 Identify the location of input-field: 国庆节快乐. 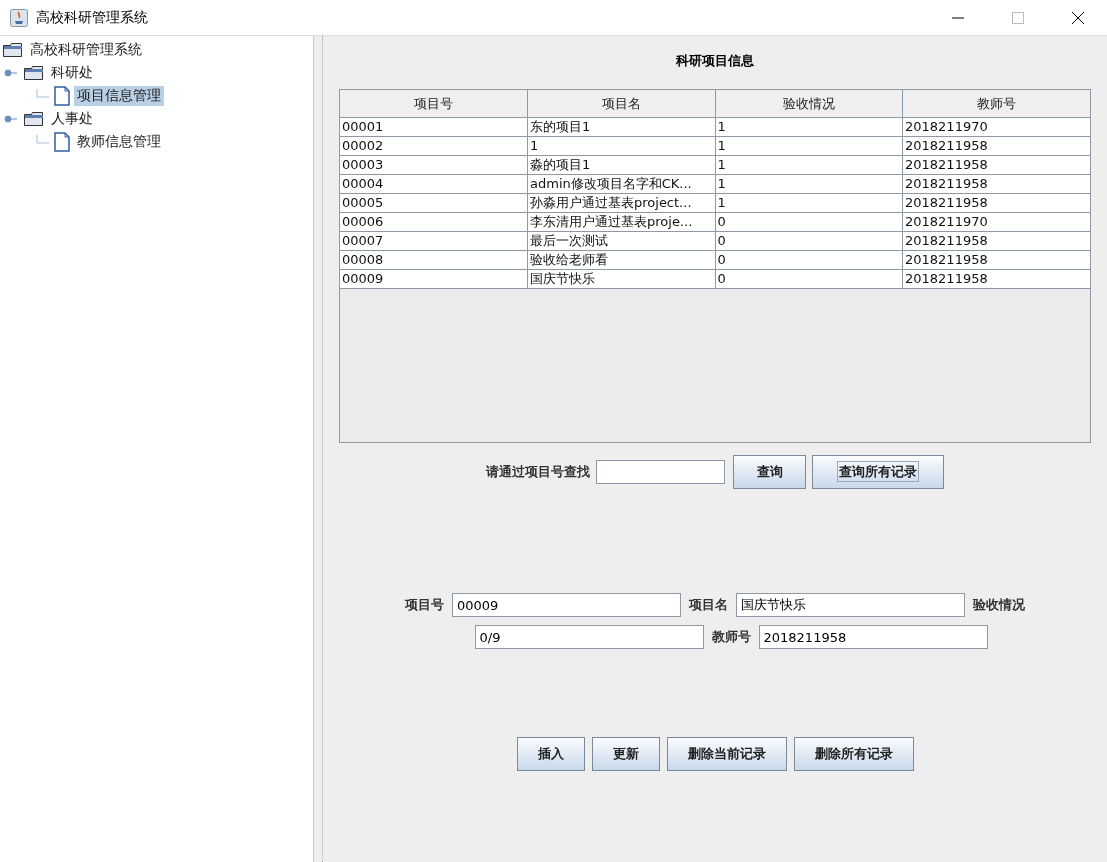
(850, 605).